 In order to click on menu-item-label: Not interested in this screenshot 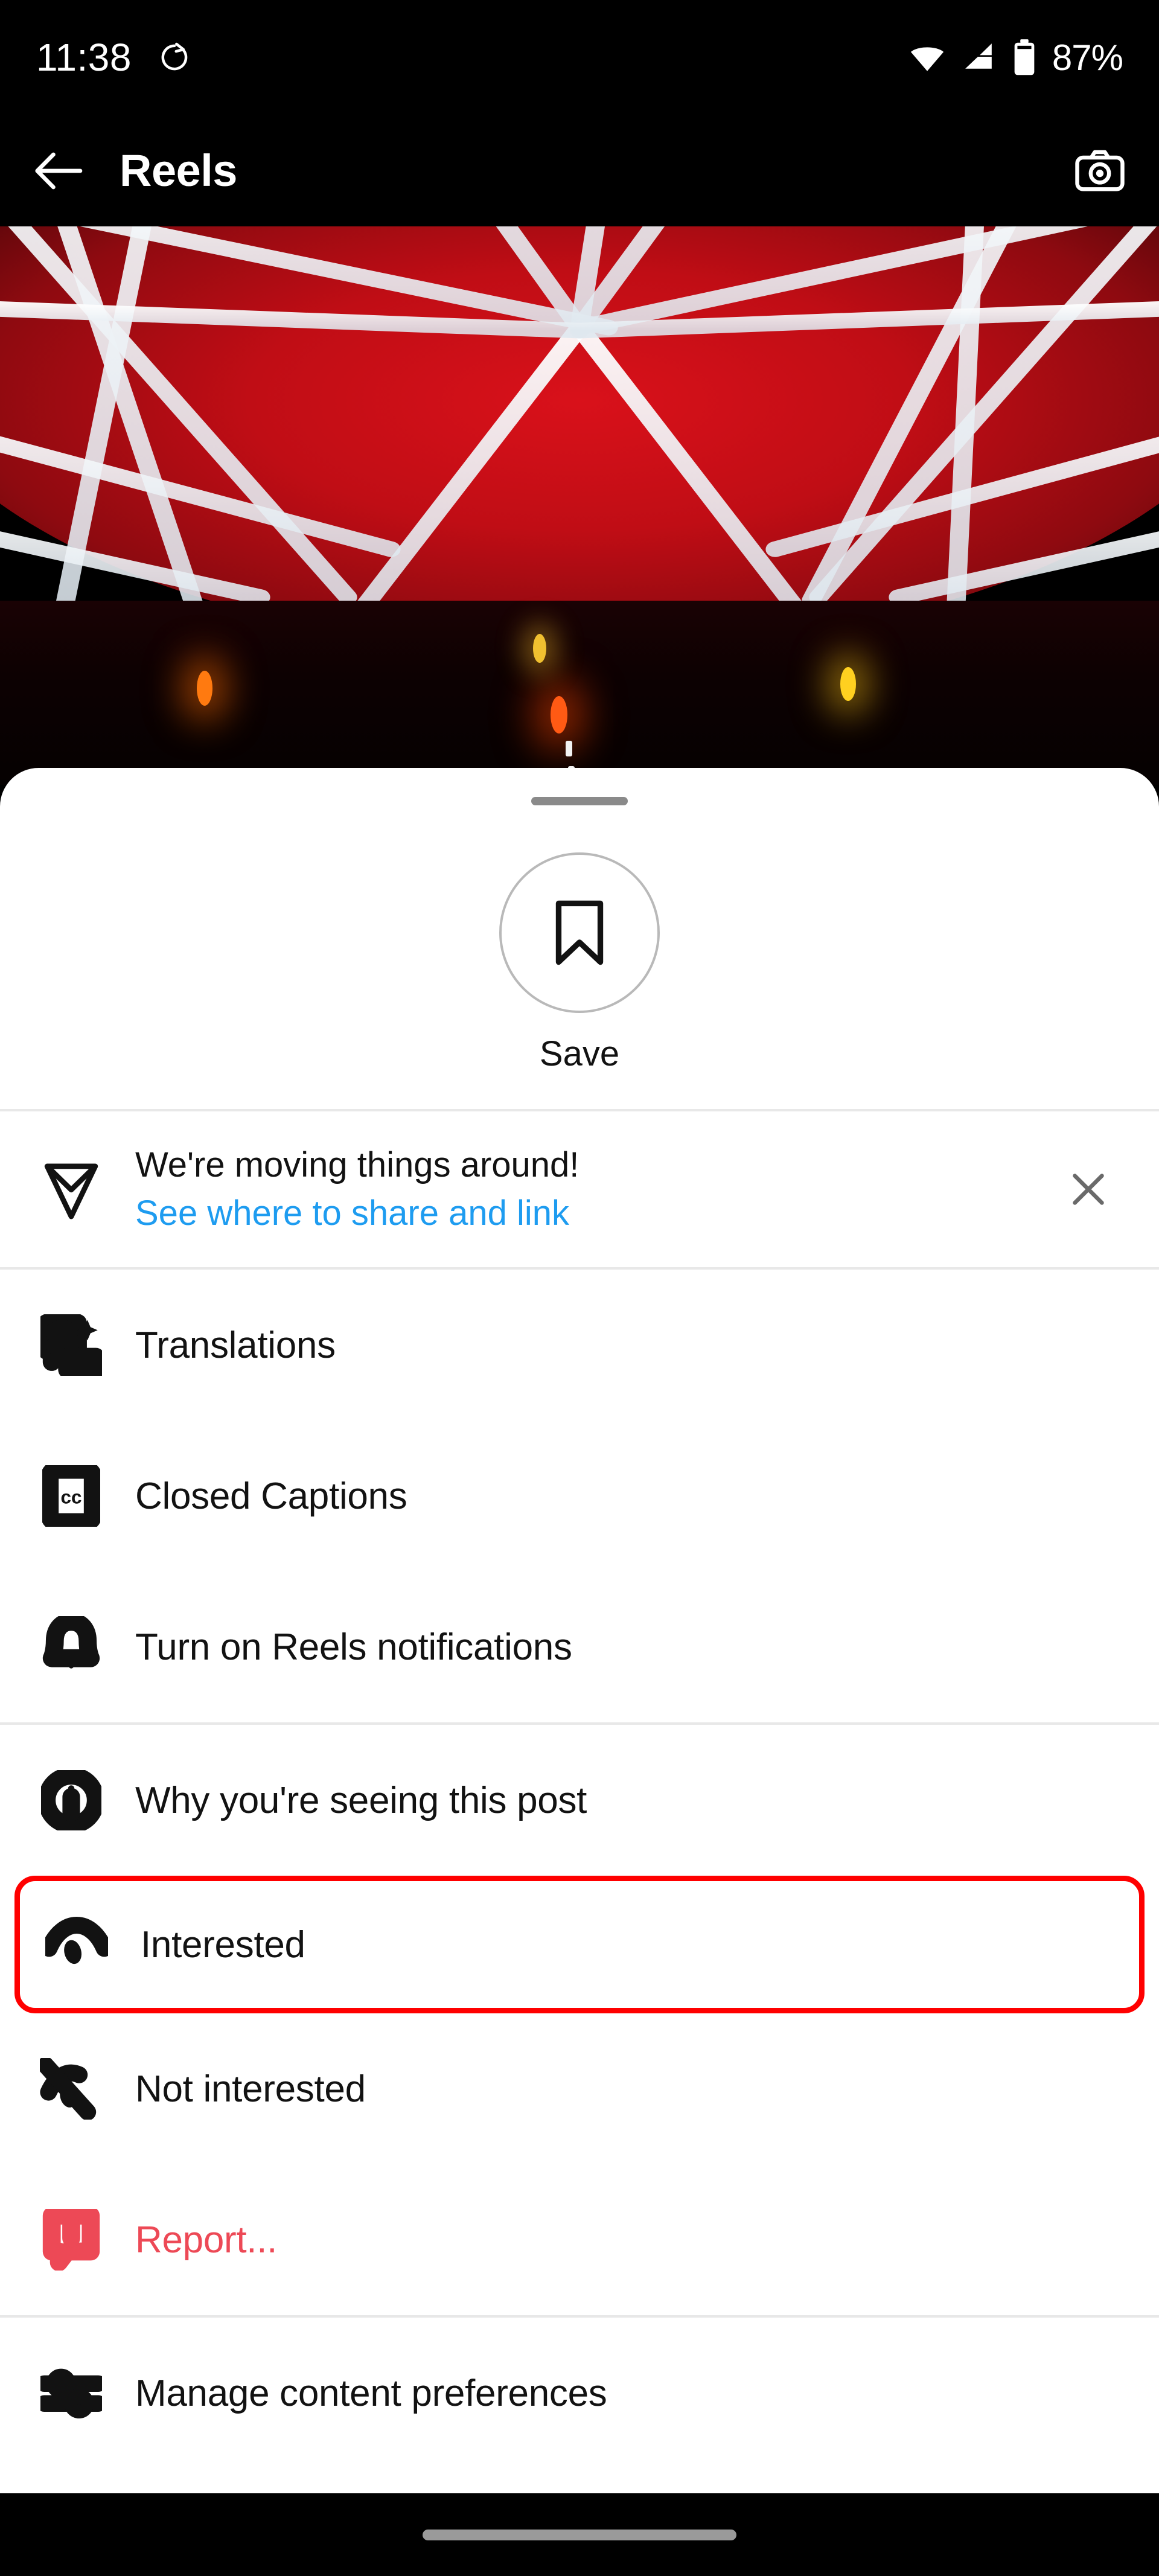, I will do `click(250, 2089)`.